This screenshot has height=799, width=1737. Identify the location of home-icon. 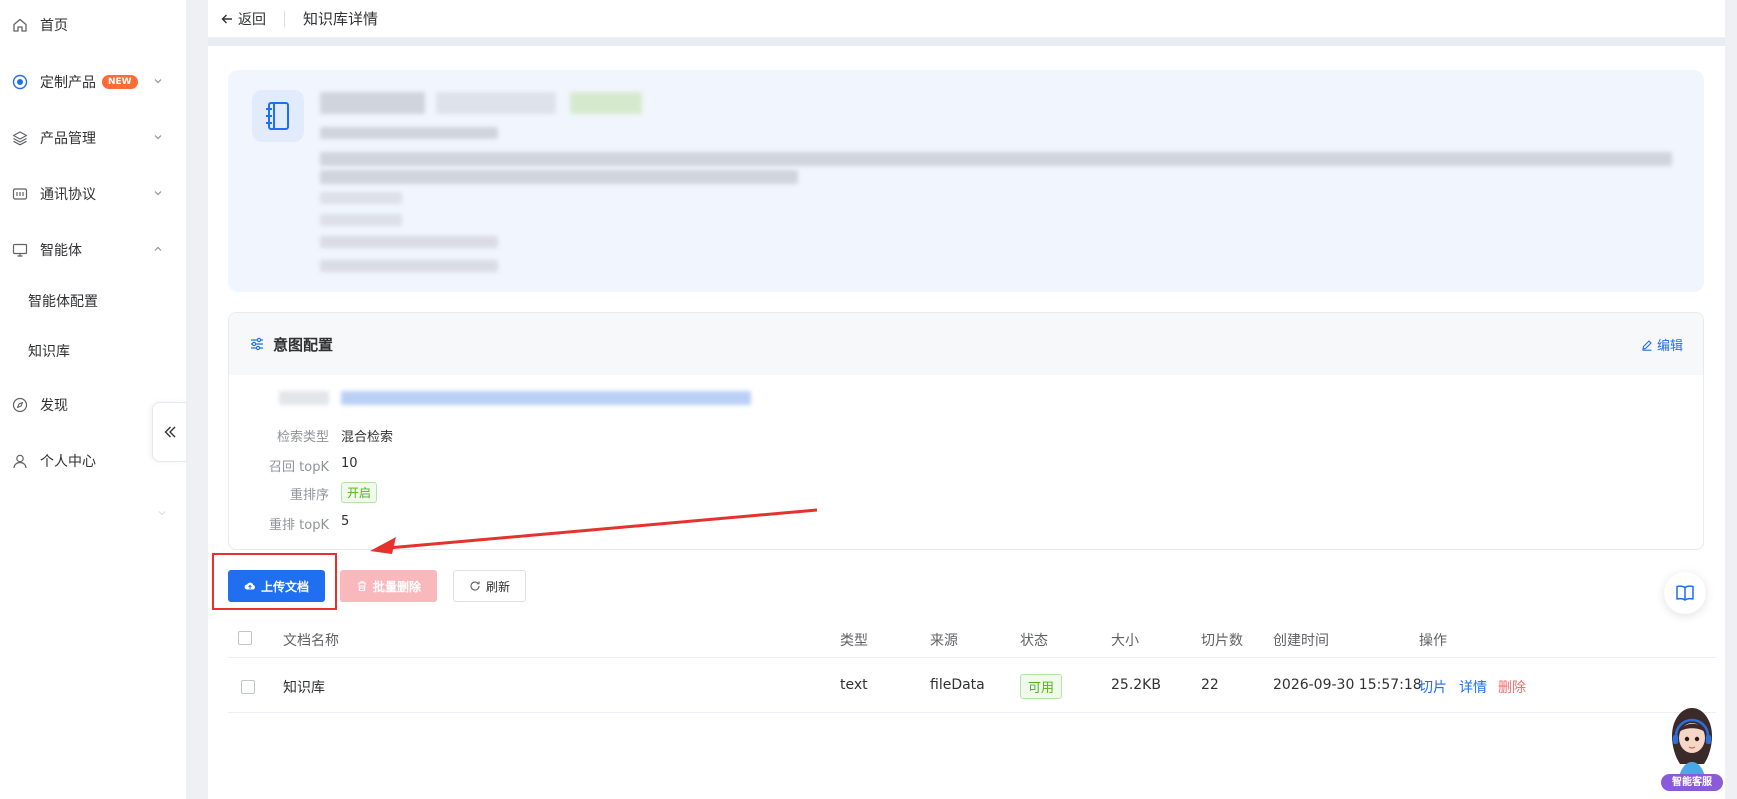
(20, 25).